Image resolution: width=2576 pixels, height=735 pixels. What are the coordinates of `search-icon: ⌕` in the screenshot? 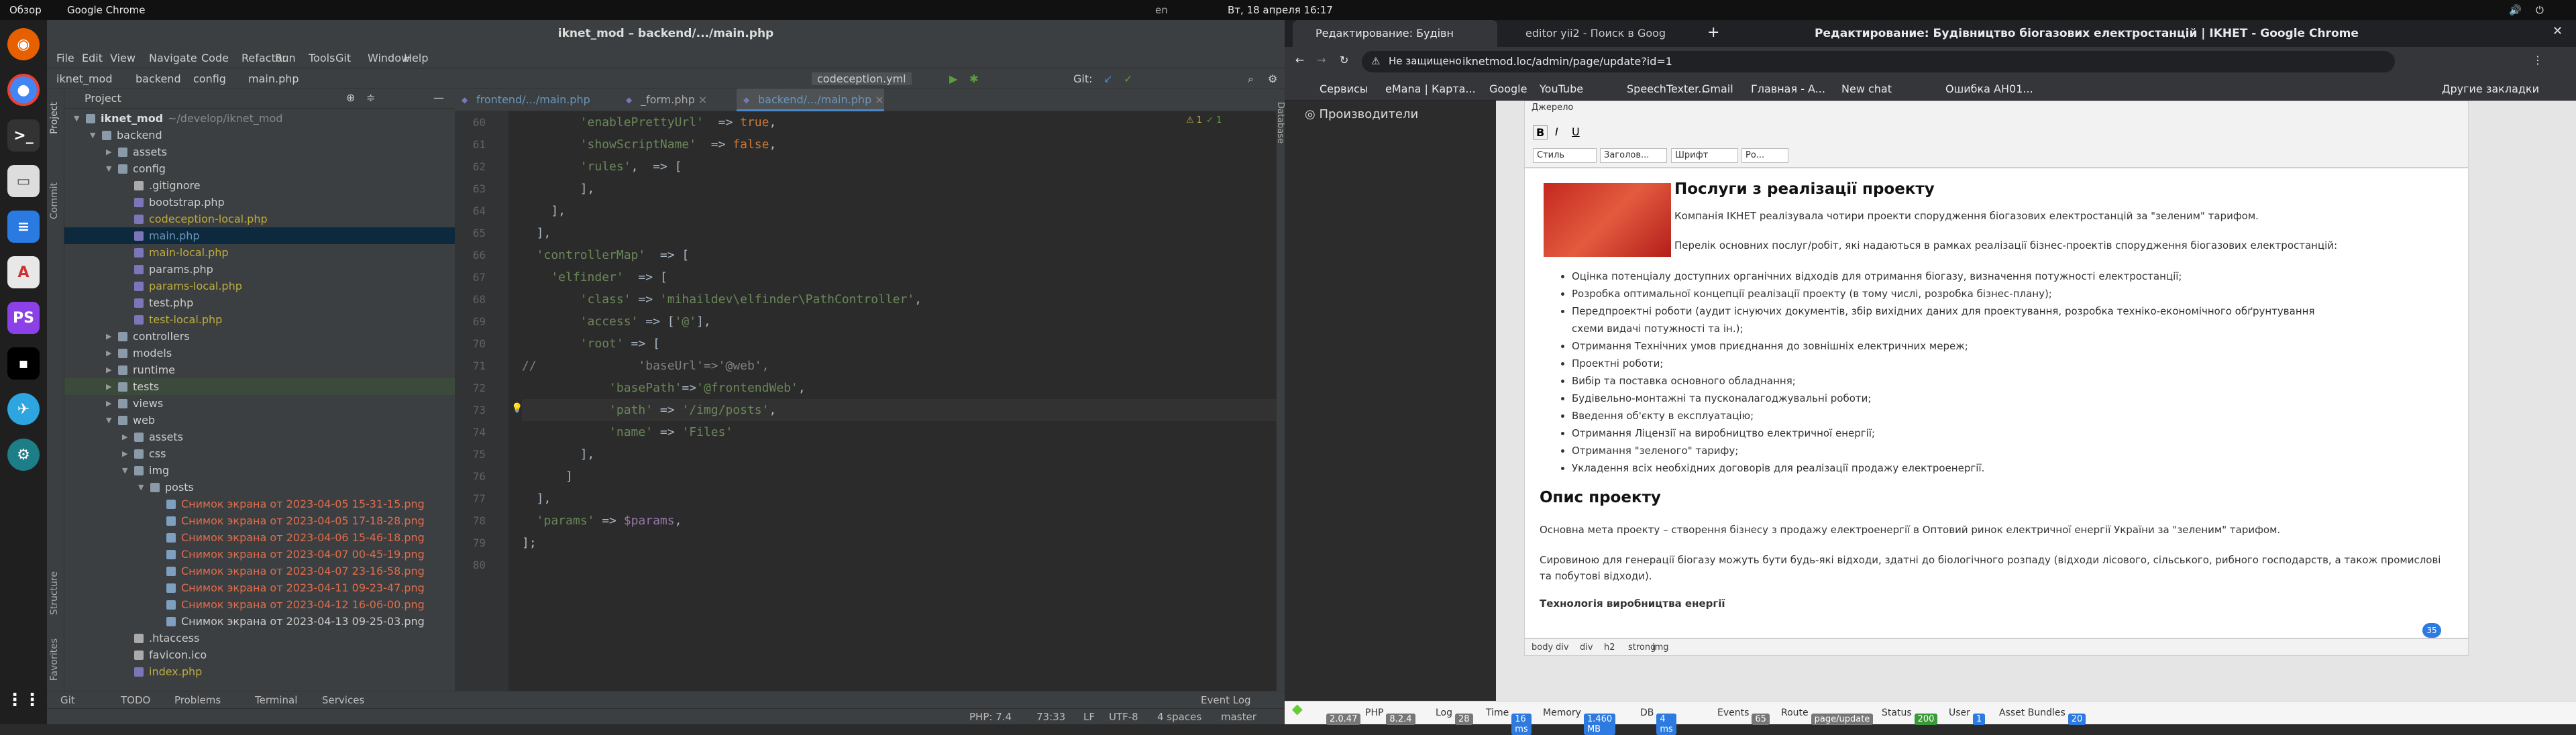 It's located at (1251, 79).